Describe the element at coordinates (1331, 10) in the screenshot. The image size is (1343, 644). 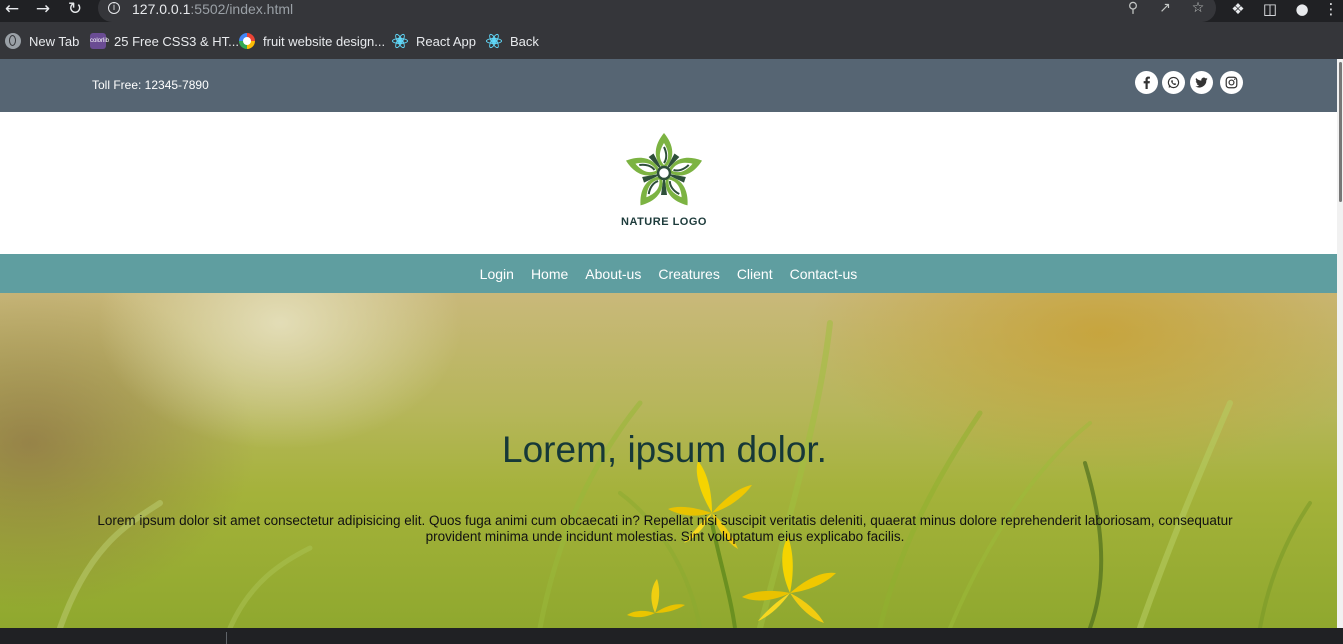
I see `menu-icon: ⋮` at that location.